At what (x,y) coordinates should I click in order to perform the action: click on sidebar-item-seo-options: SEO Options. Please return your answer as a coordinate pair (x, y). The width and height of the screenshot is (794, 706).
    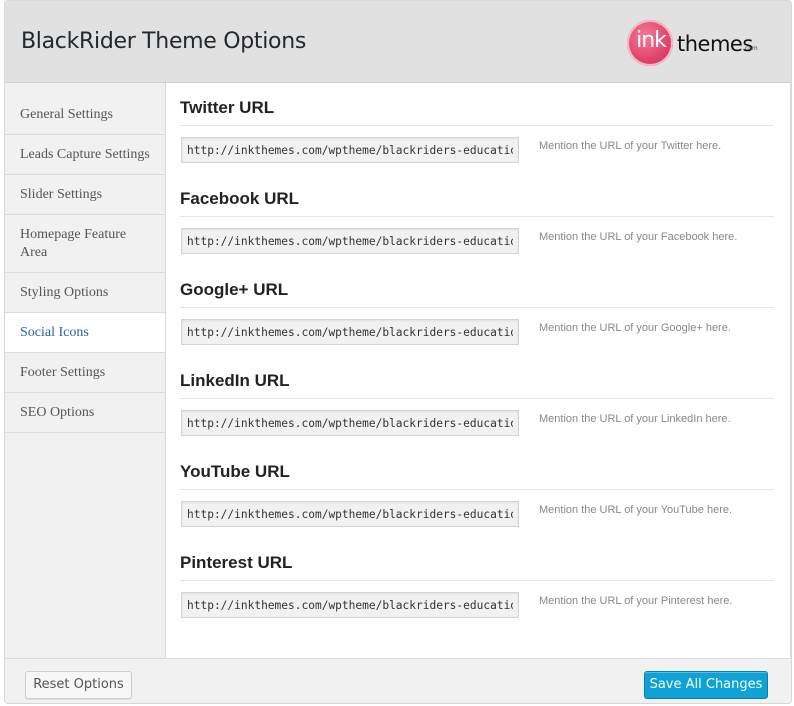
    Looking at the image, I should click on (85, 413).